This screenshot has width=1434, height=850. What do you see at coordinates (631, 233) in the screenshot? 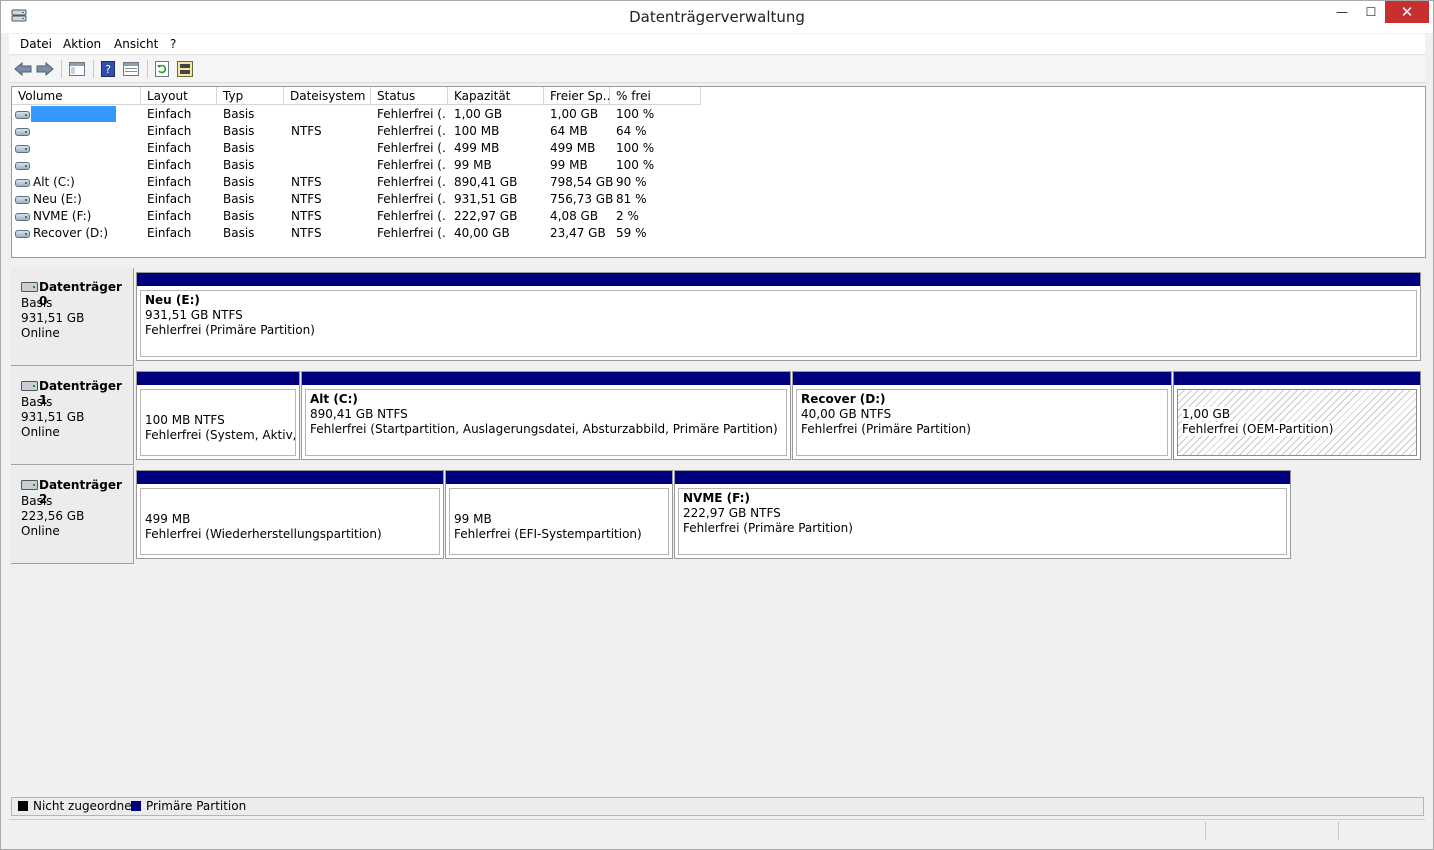
I see `cell-prozent-frei: 59 %` at bounding box center [631, 233].